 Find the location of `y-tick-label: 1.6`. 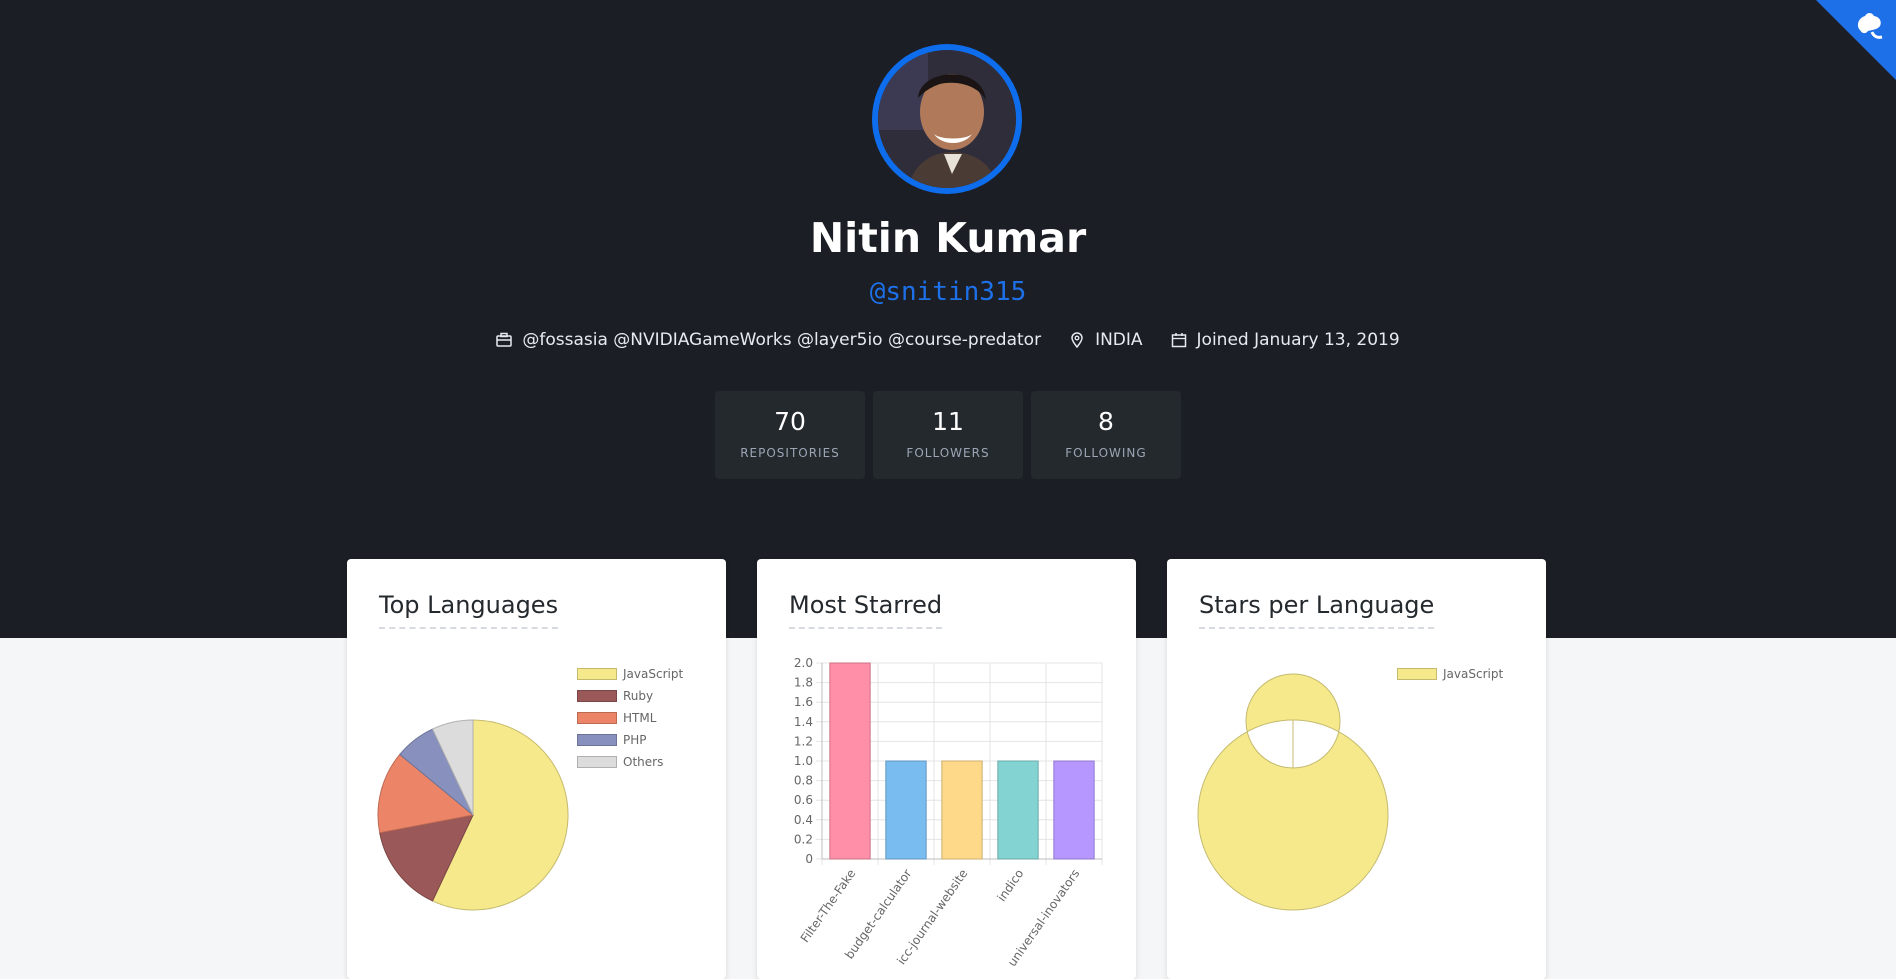

y-tick-label: 1.6 is located at coordinates (803, 702).